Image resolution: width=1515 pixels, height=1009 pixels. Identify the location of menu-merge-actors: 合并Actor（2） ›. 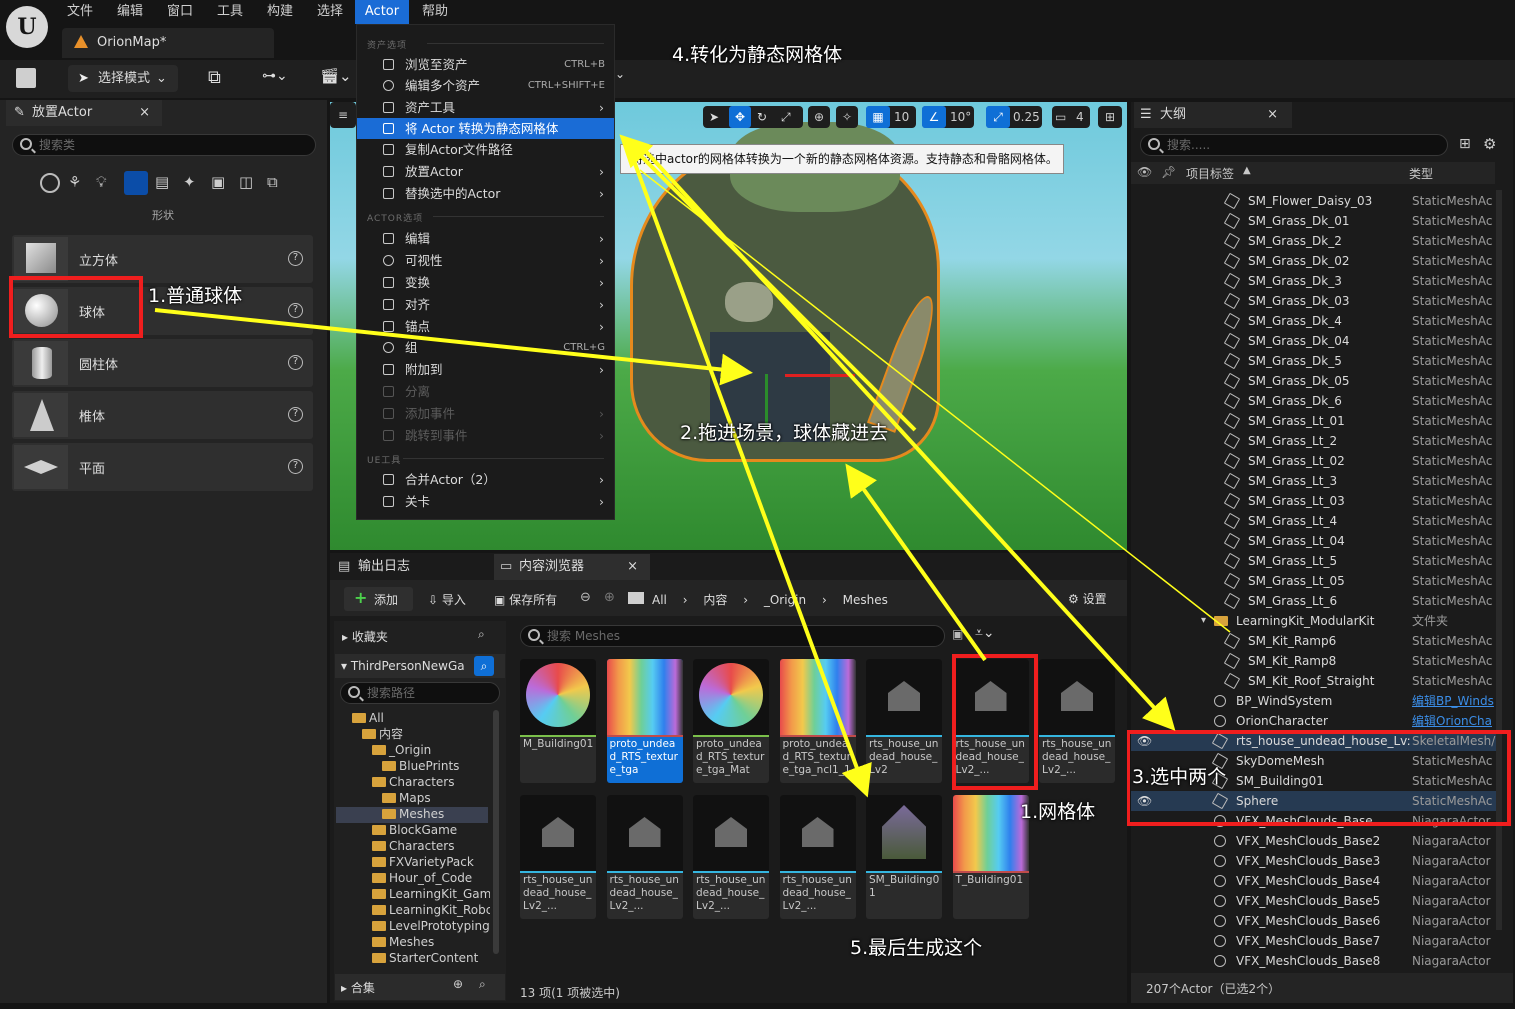
(485, 479).